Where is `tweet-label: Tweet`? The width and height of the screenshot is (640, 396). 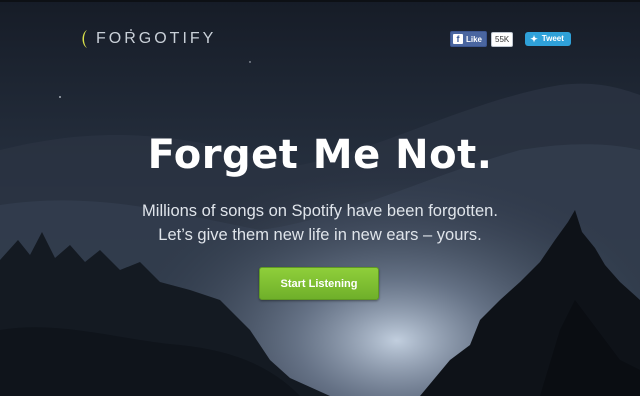 tweet-label: Tweet is located at coordinates (552, 38).